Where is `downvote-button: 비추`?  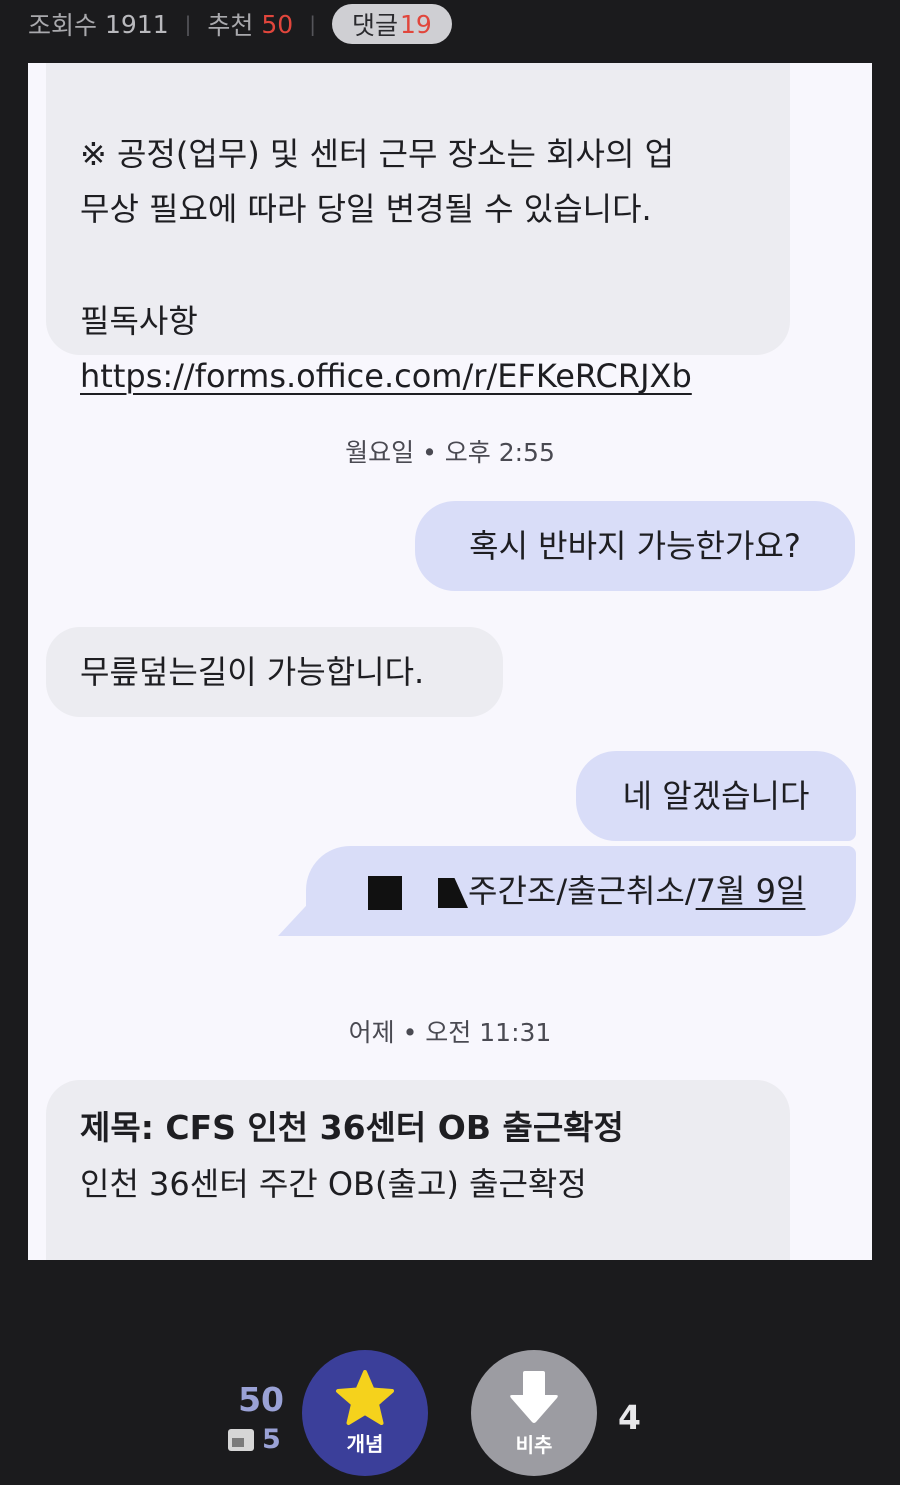 downvote-button: 비추 is located at coordinates (534, 1413).